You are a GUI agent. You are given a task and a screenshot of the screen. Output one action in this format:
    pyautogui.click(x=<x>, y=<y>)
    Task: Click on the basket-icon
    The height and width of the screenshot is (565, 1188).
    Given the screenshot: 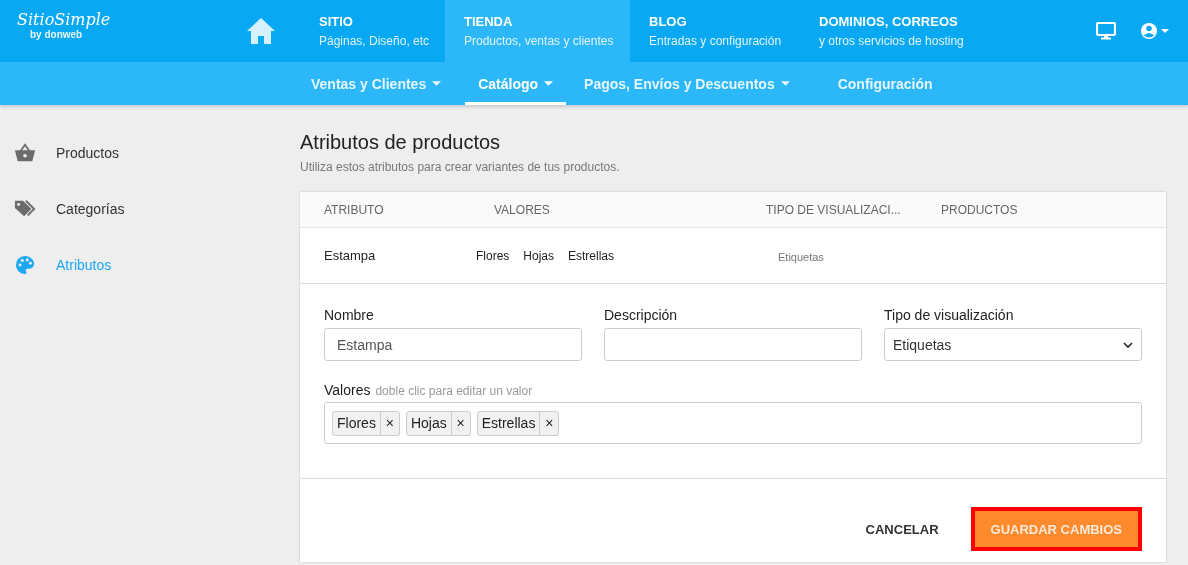 What is the action you would take?
    pyautogui.click(x=25, y=153)
    